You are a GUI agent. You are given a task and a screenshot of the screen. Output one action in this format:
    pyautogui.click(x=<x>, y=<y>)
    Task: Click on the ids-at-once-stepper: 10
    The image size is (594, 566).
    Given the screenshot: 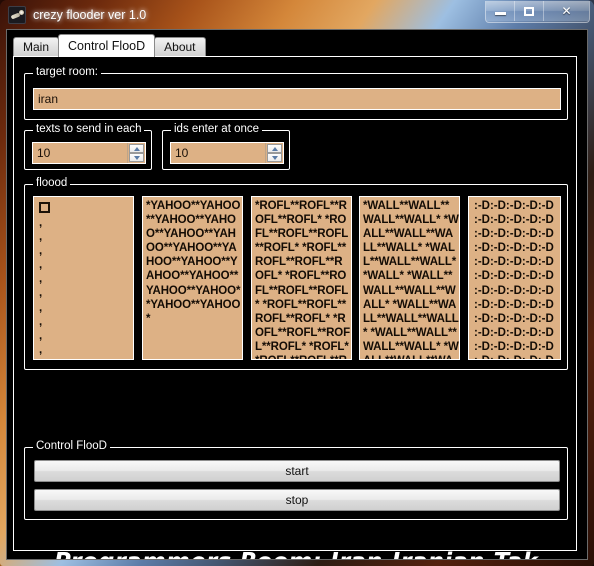 What is the action you would take?
    pyautogui.click(x=227, y=153)
    